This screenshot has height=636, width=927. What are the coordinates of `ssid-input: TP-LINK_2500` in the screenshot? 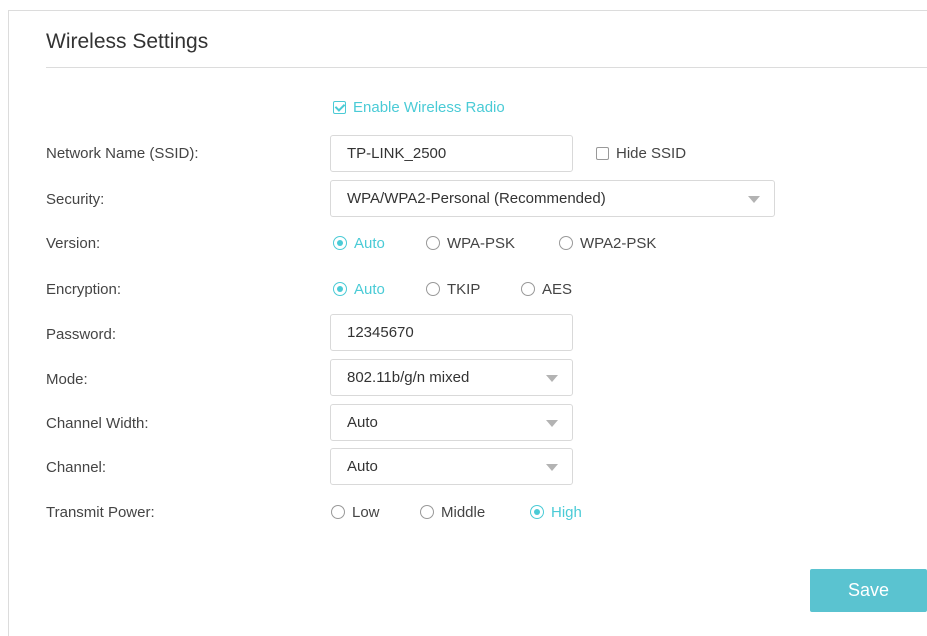 It's located at (451, 153).